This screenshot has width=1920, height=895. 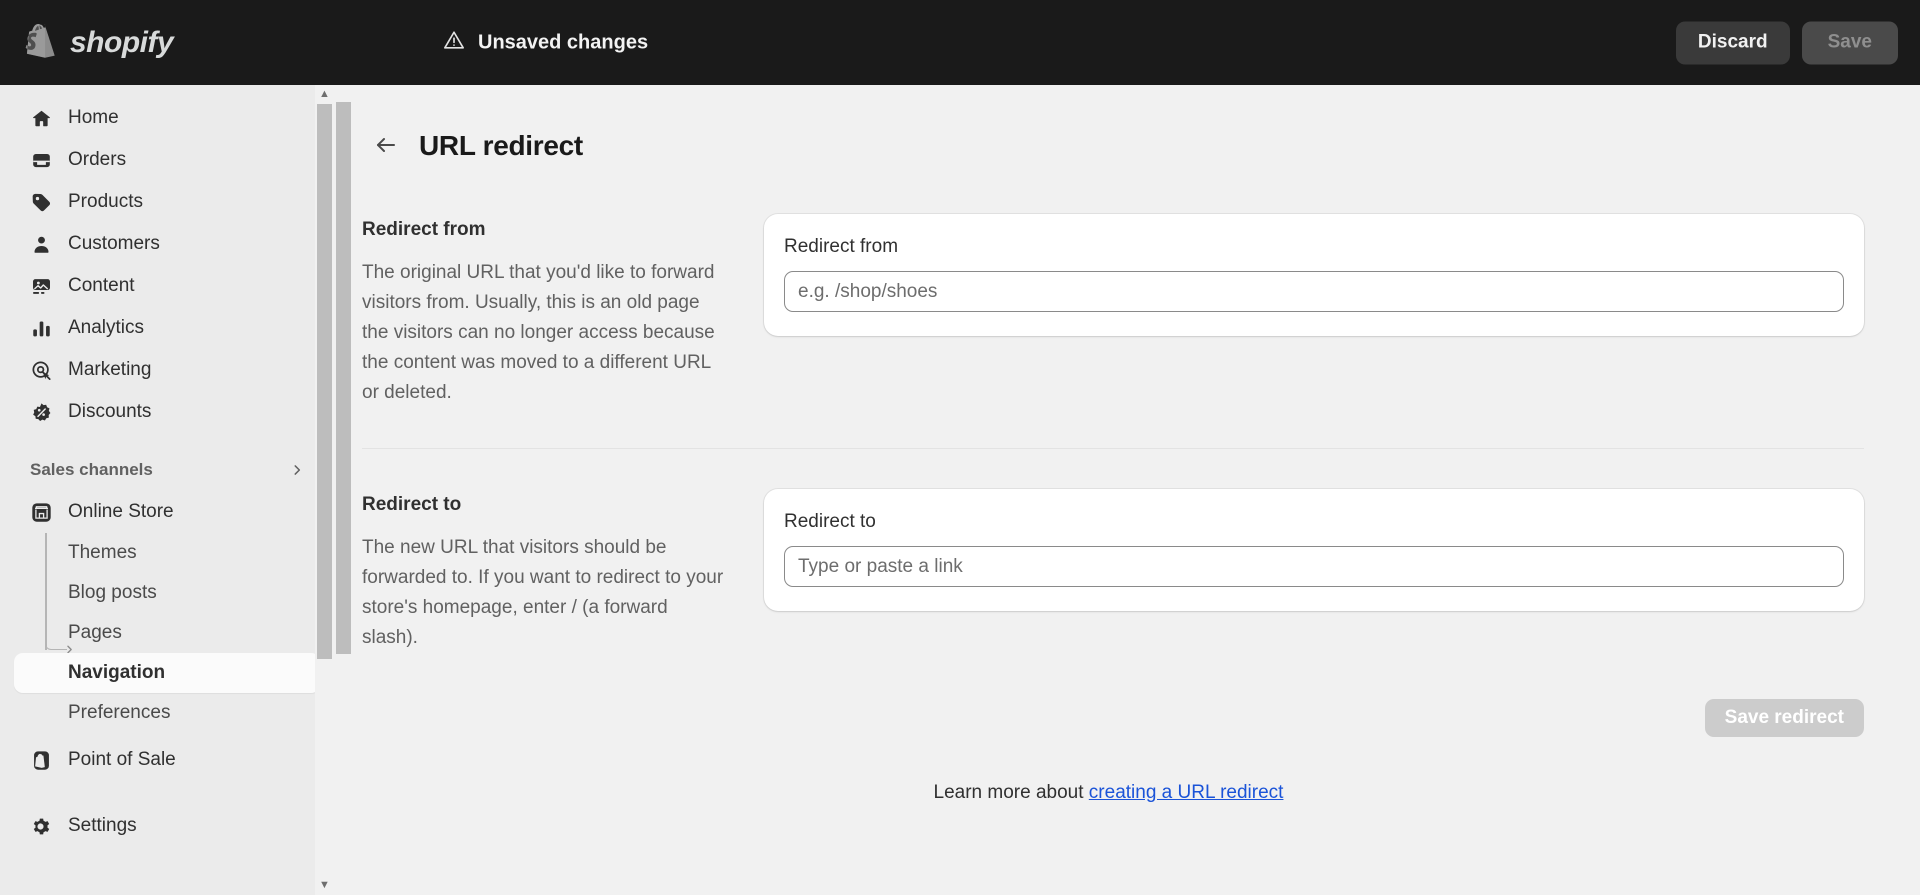 I want to click on sidebar-item-marketing: Marketing, so click(x=167, y=370).